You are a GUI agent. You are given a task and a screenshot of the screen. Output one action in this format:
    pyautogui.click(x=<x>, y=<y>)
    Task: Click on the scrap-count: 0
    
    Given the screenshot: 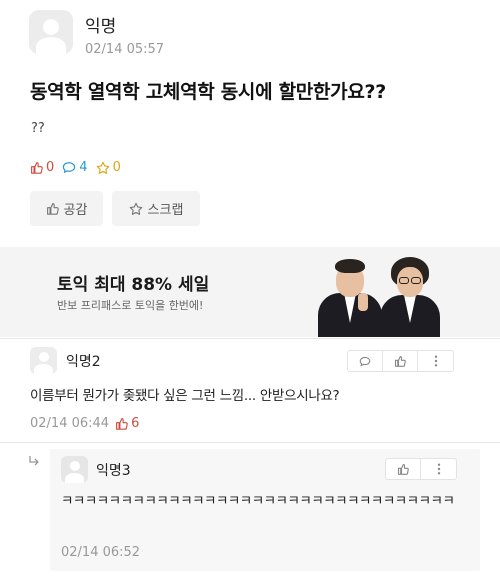 What is the action you would take?
    pyautogui.click(x=108, y=167)
    